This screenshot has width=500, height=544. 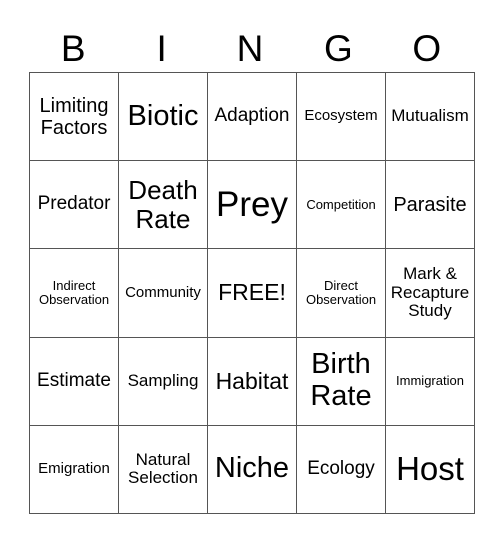 What do you see at coordinates (74, 293) in the screenshot?
I see `bingo-cell: Indirect Observation` at bounding box center [74, 293].